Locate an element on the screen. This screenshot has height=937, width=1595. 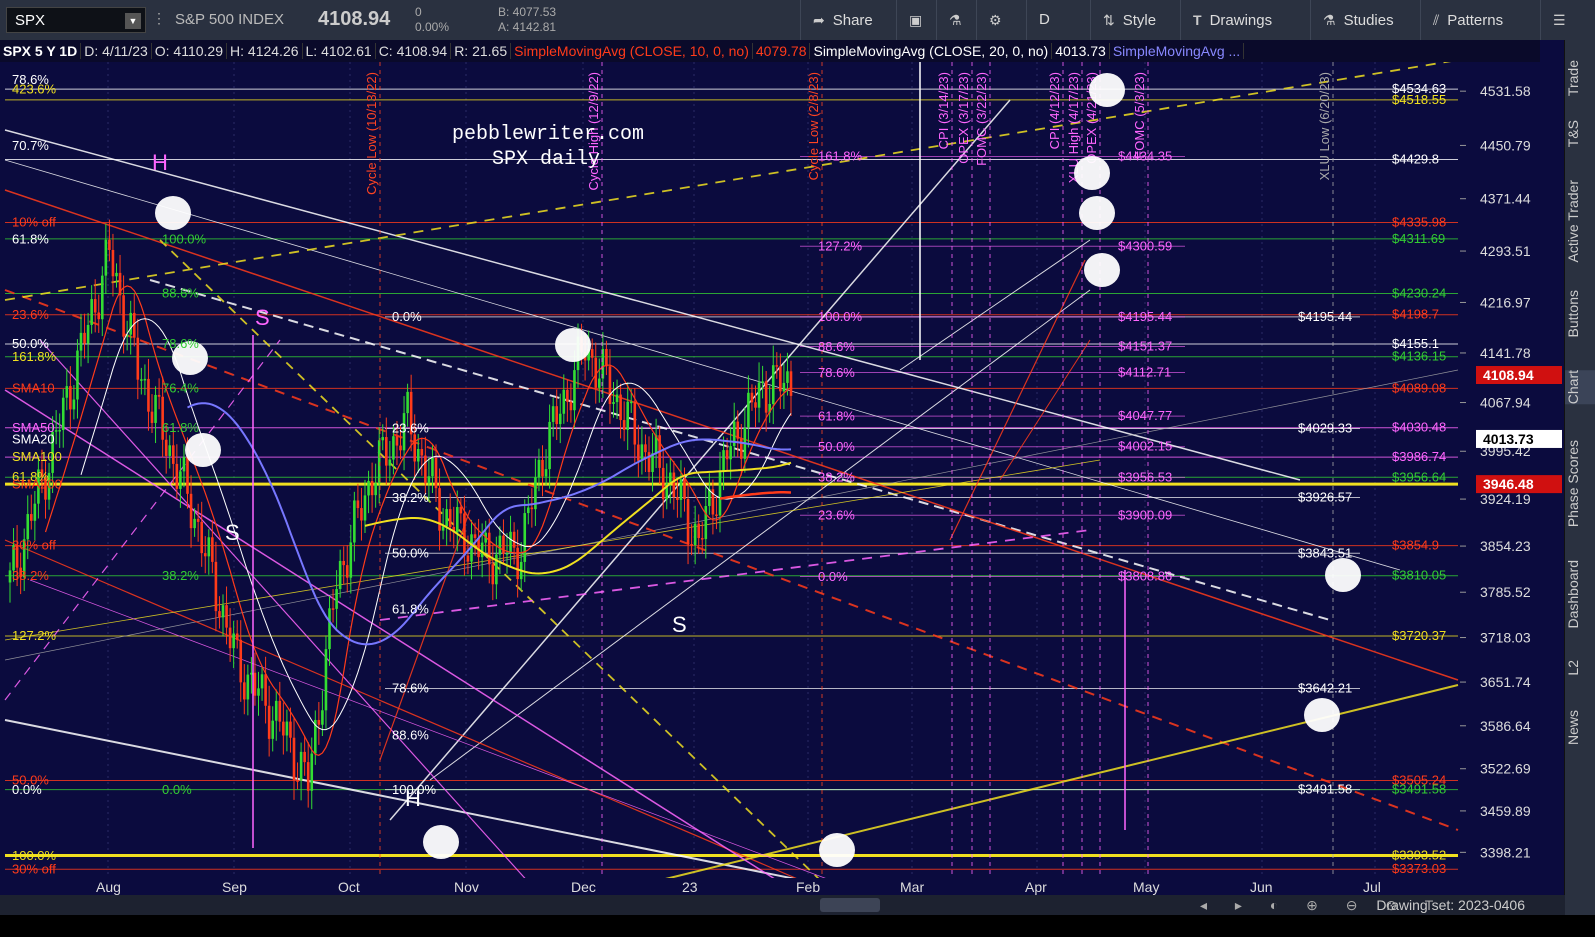
y-tick-label: 3522.69 is located at coordinates (1505, 769).